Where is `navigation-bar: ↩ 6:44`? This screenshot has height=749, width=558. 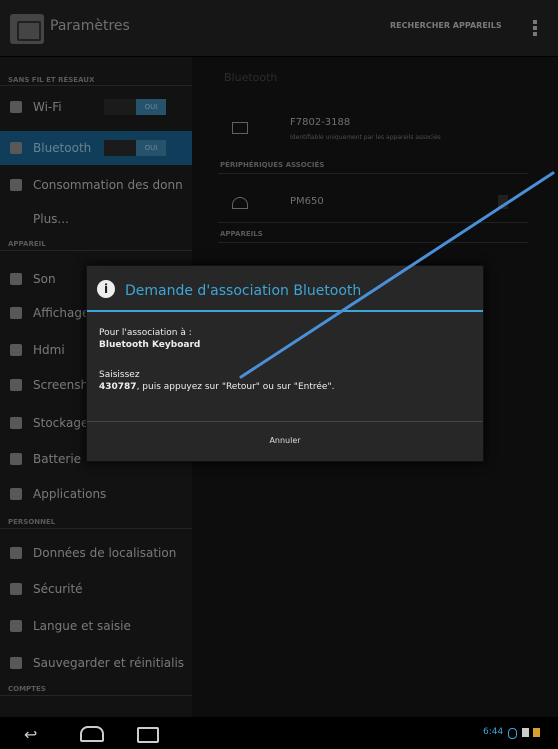
navigation-bar: ↩ 6:44 is located at coordinates (279, 733).